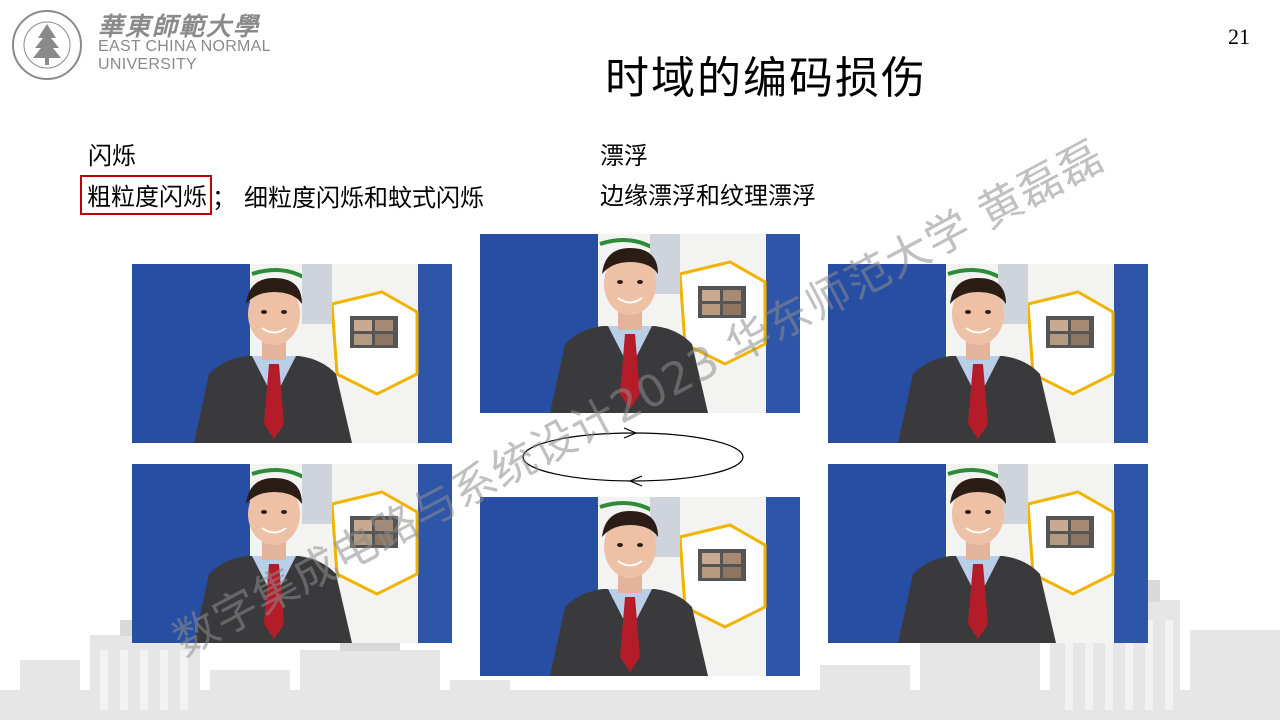 Image resolution: width=1280 pixels, height=720 pixels. Describe the element at coordinates (148, 64) in the screenshot. I see `university-name-english-line2: UNIVERSITY` at that location.